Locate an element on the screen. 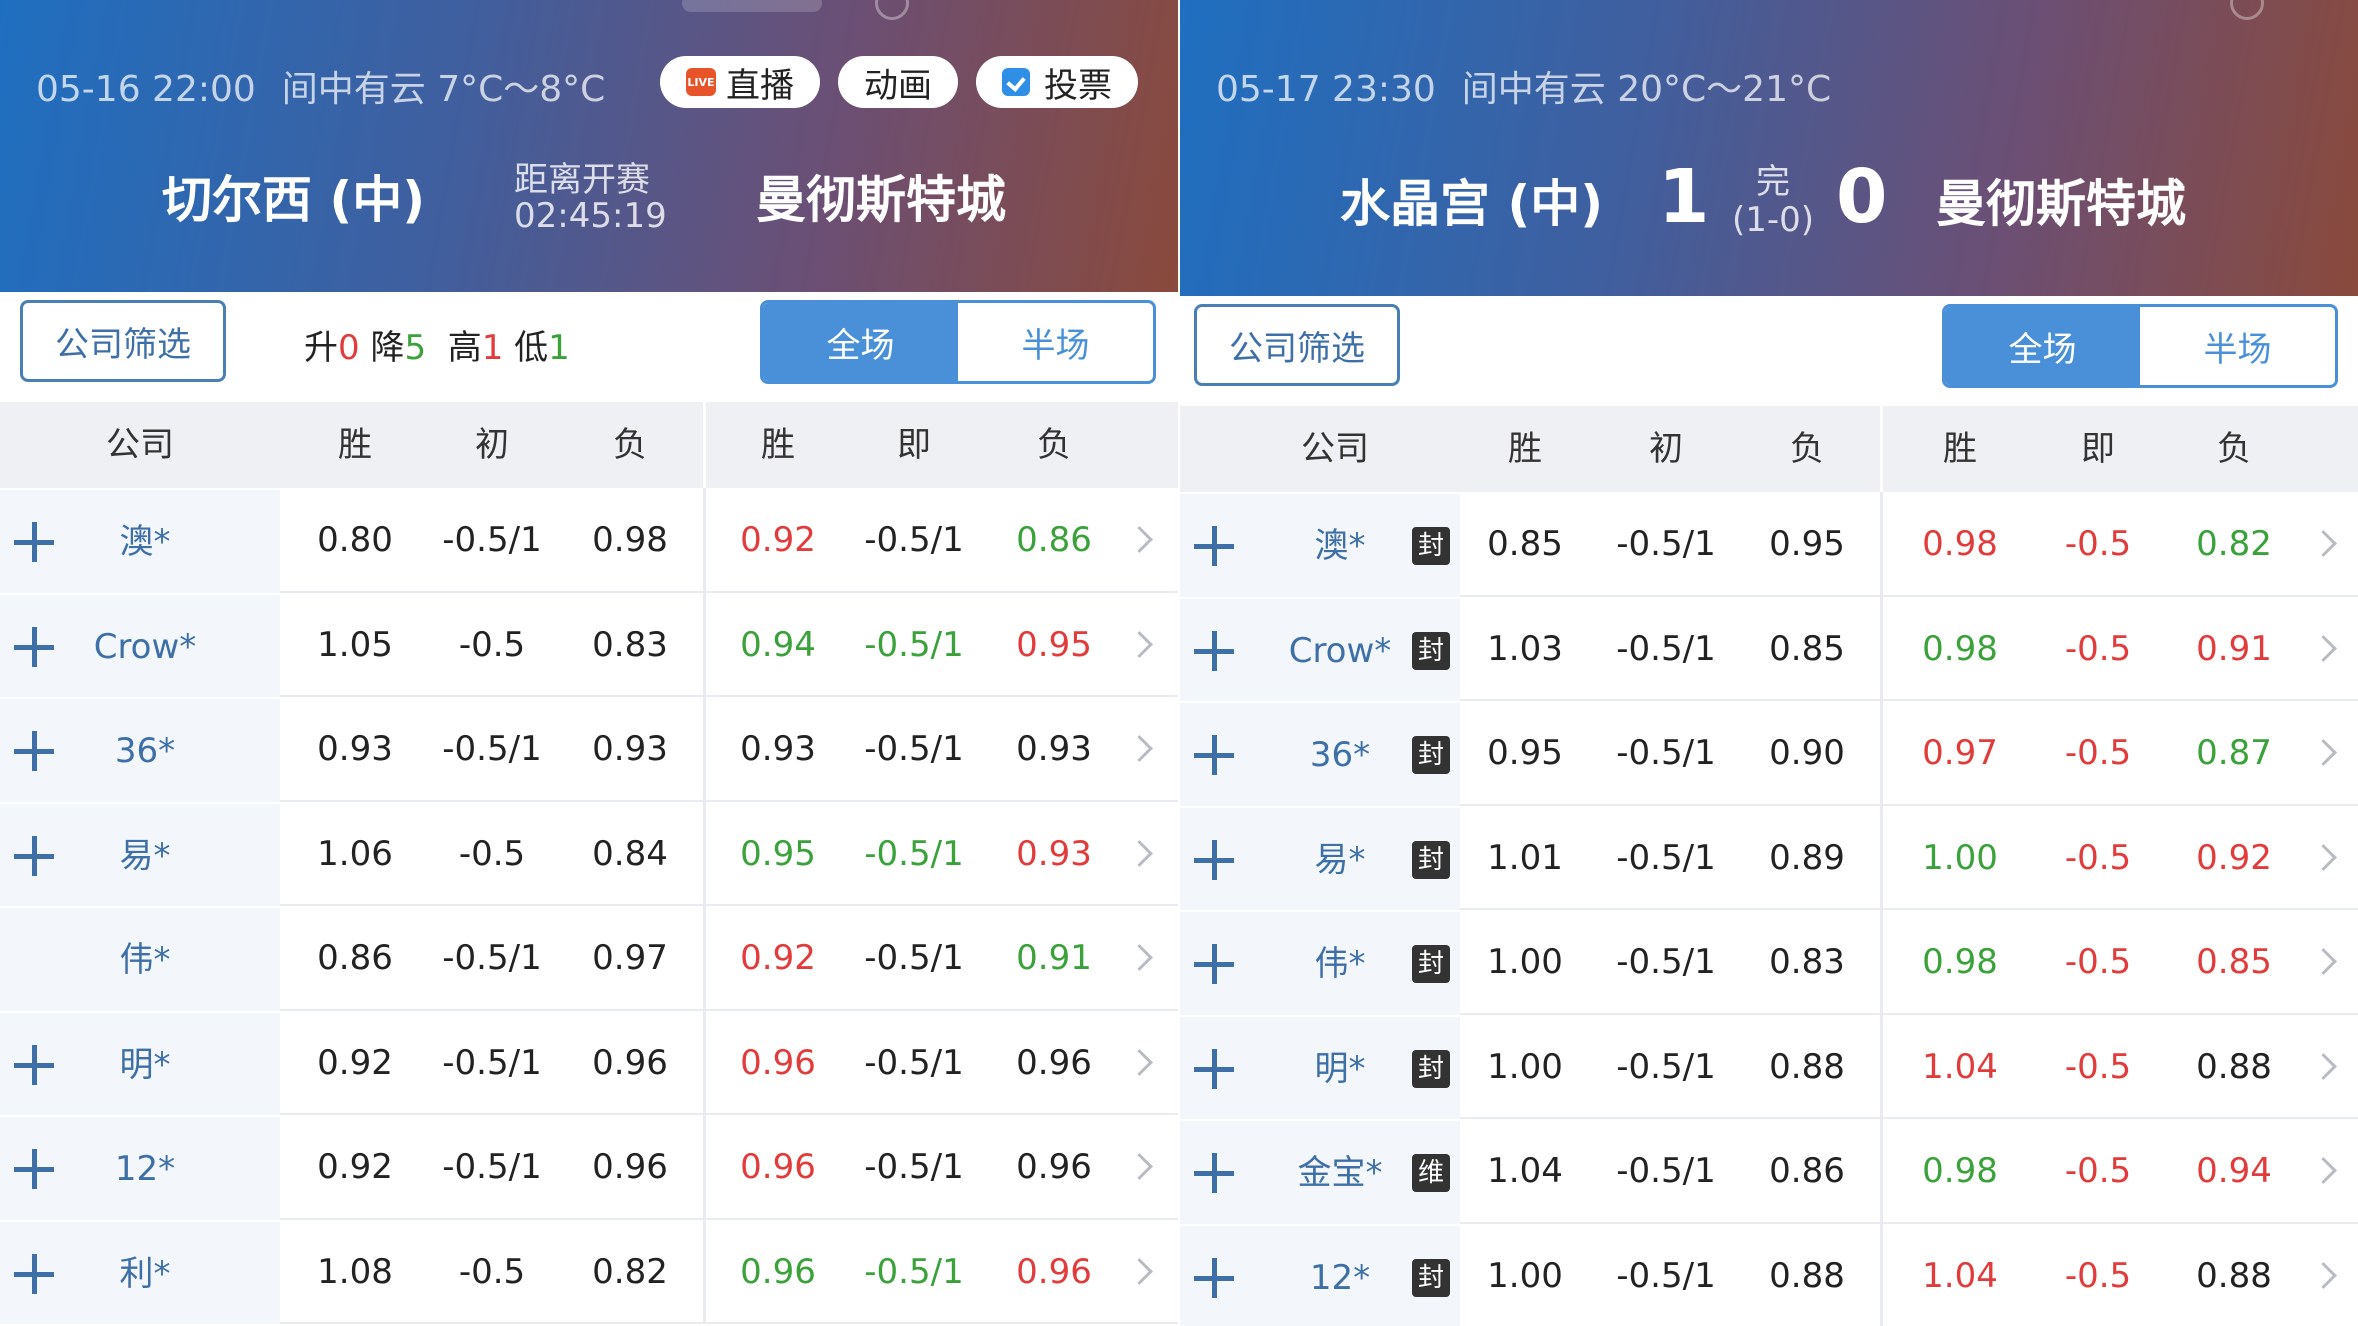  odds-row: Crow* 1.05 -0.5 0.83 0.94 -0.5/1 0.95 is located at coordinates (589, 644).